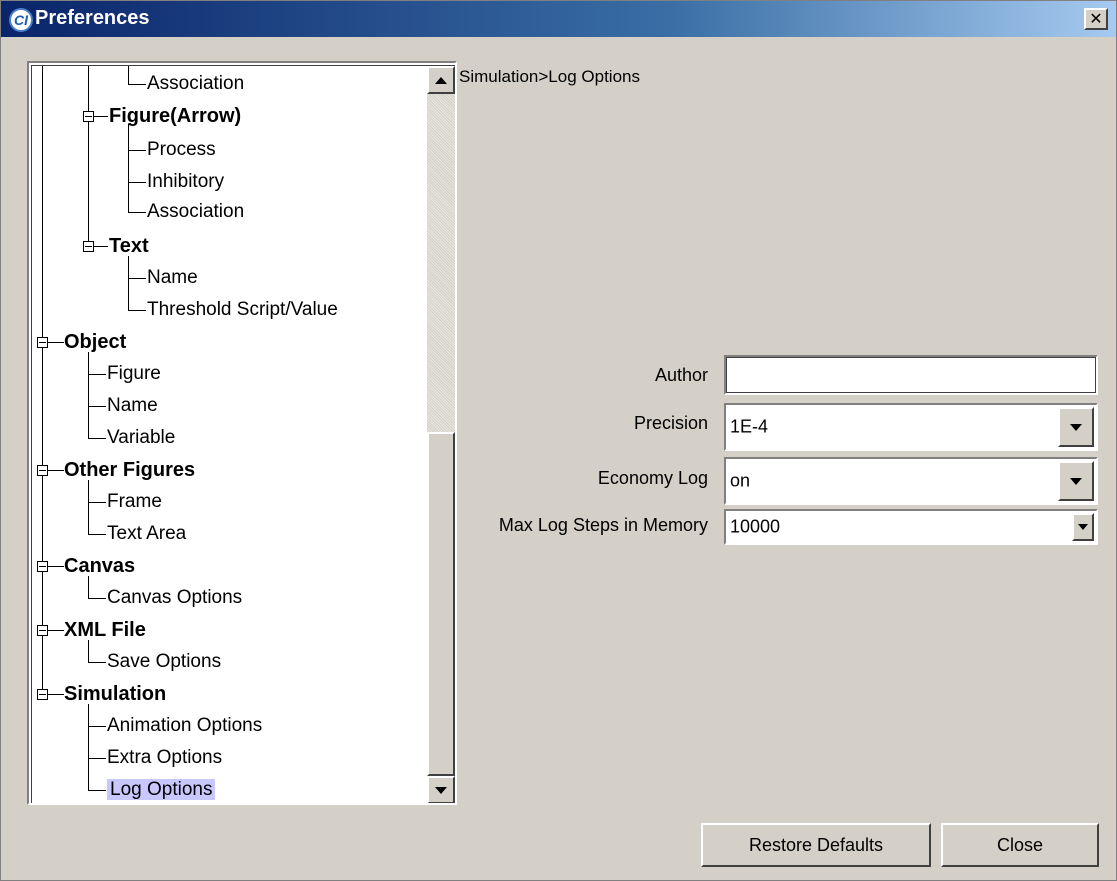 Image resolution: width=1117 pixels, height=881 pixels. What do you see at coordinates (911, 427) in the screenshot?
I see `precision-select: 1E-4` at bounding box center [911, 427].